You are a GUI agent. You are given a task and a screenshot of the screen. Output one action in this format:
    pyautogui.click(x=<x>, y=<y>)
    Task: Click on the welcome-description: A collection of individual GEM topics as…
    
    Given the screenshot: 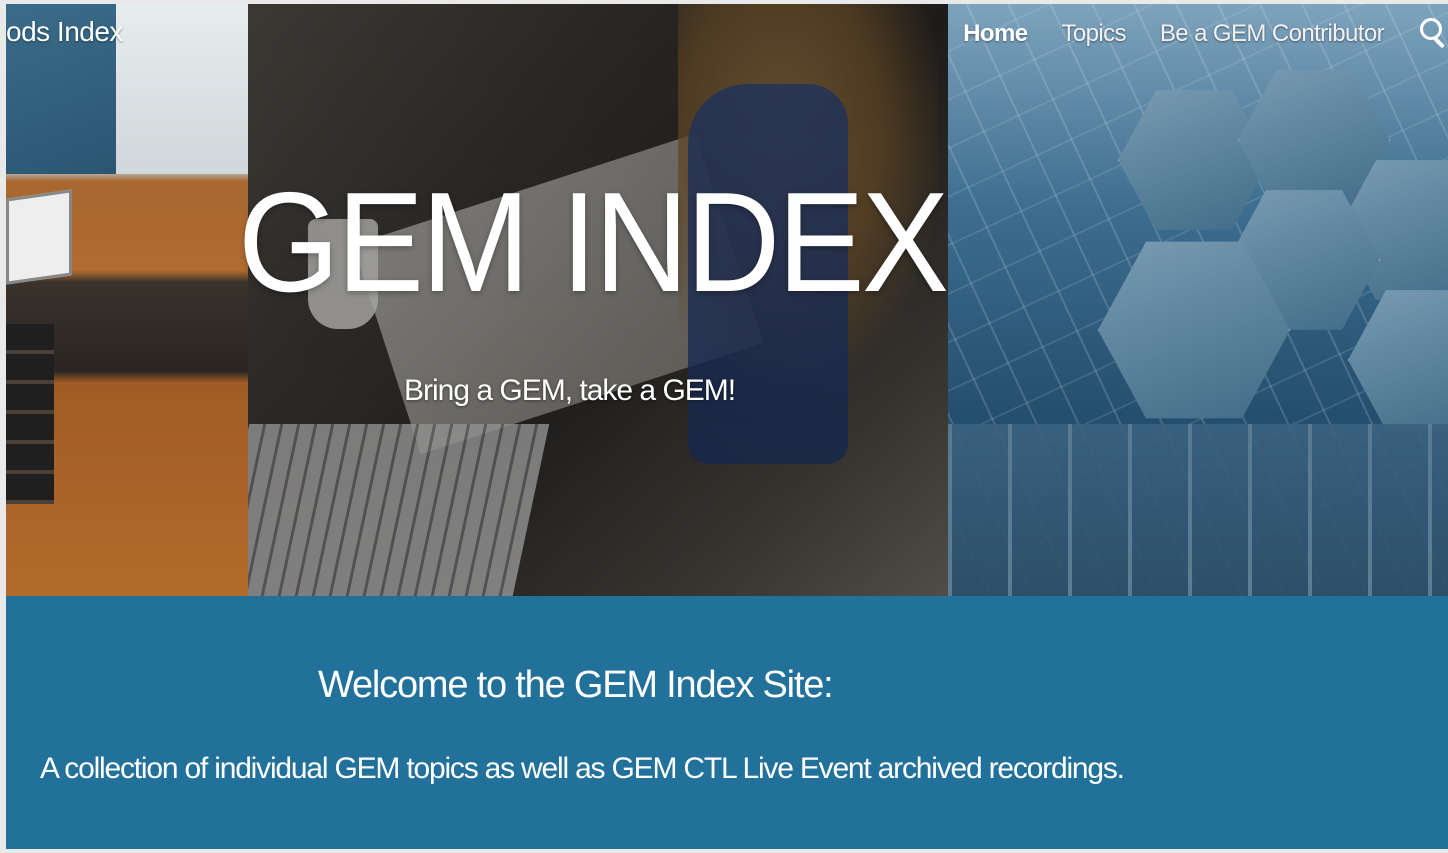 What is the action you would take?
    pyautogui.click(x=582, y=768)
    